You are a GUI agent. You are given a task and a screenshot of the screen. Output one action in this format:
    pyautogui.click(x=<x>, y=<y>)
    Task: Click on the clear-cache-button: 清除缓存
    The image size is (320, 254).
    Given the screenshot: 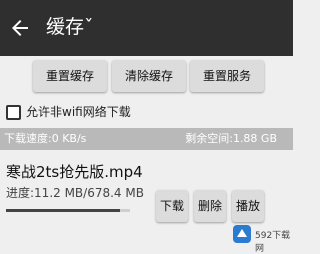 What is the action you would take?
    pyautogui.click(x=149, y=76)
    